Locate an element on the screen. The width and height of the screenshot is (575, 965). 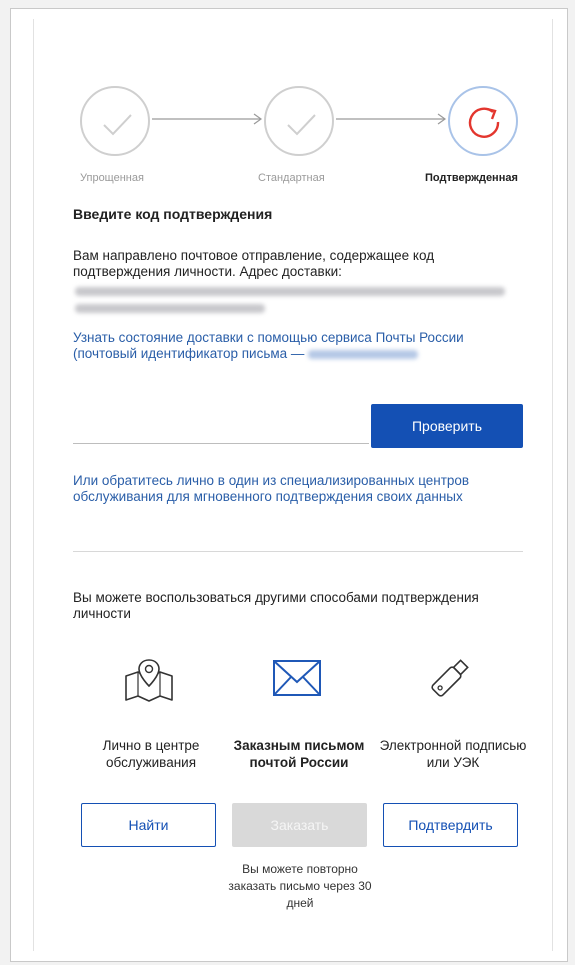
step-3-refresh-icon is located at coordinates (483, 121).